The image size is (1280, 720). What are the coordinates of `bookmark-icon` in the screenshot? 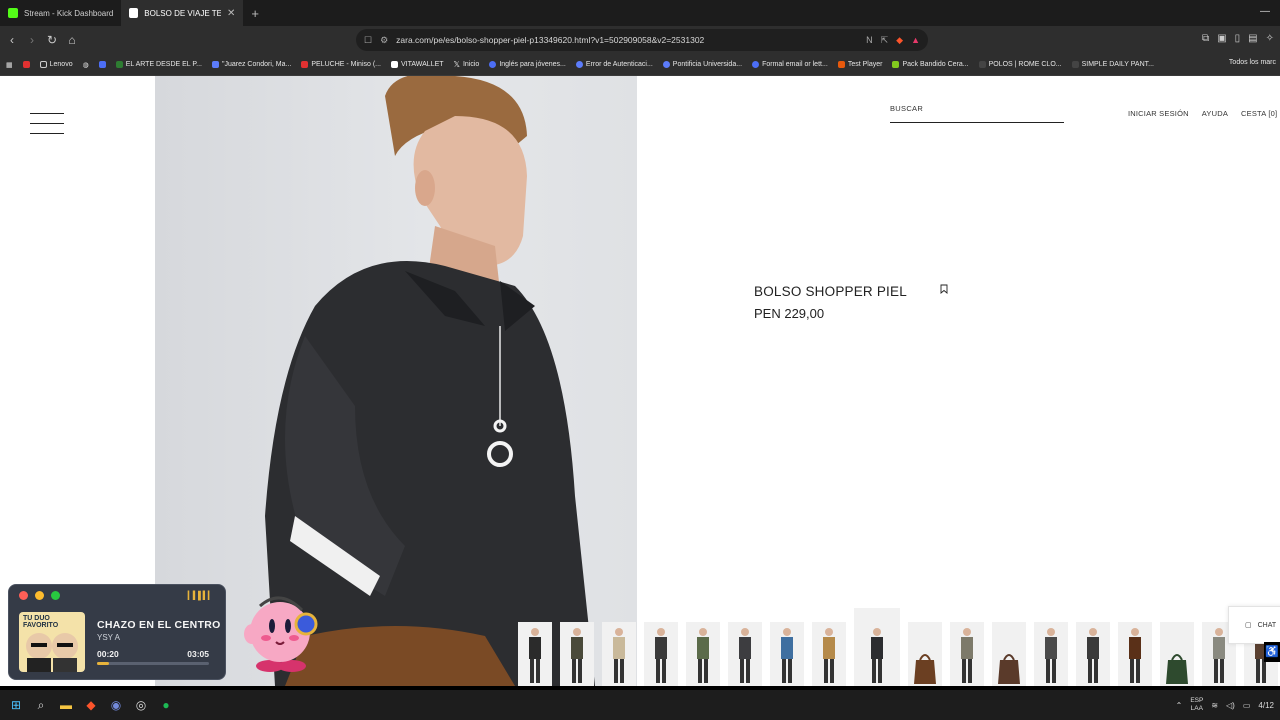 It's located at (944, 289).